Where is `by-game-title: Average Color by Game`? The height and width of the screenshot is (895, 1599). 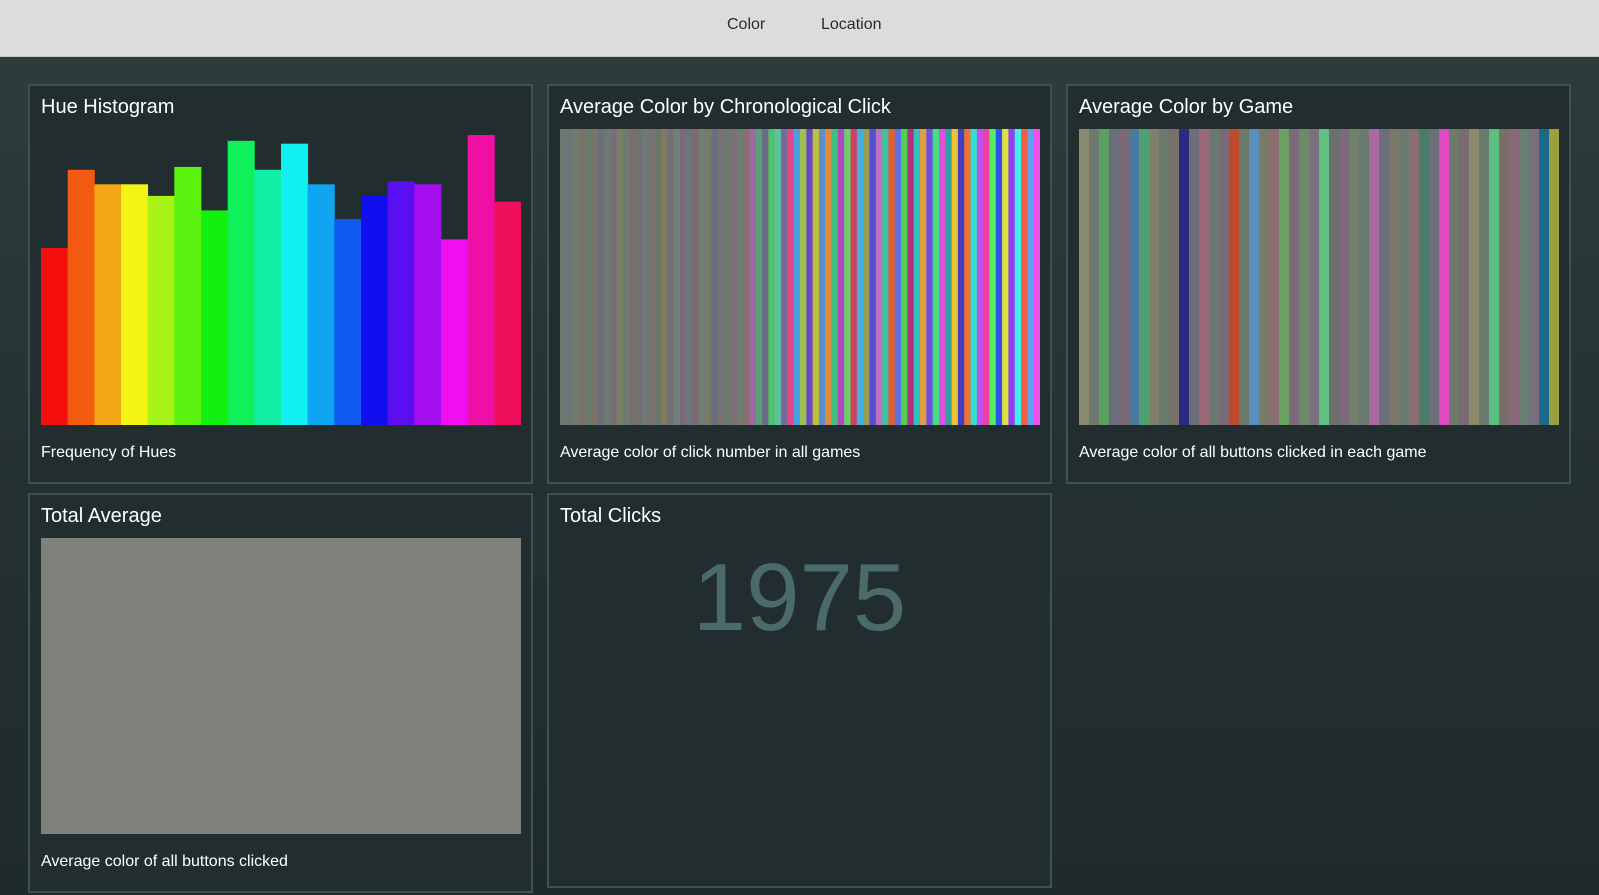
by-game-title: Average Color by Game is located at coordinates (1186, 107).